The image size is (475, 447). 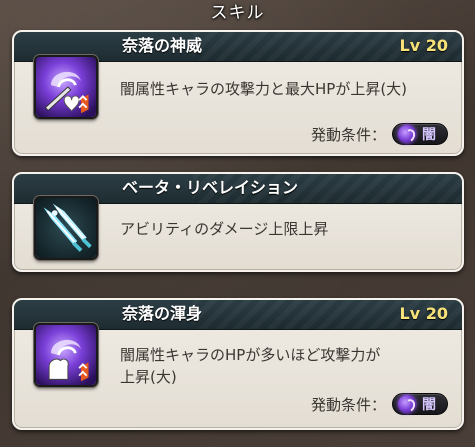 What do you see at coordinates (224, 229) in the screenshot?
I see `skill-description: アビリティのダメージ上限上昇` at bounding box center [224, 229].